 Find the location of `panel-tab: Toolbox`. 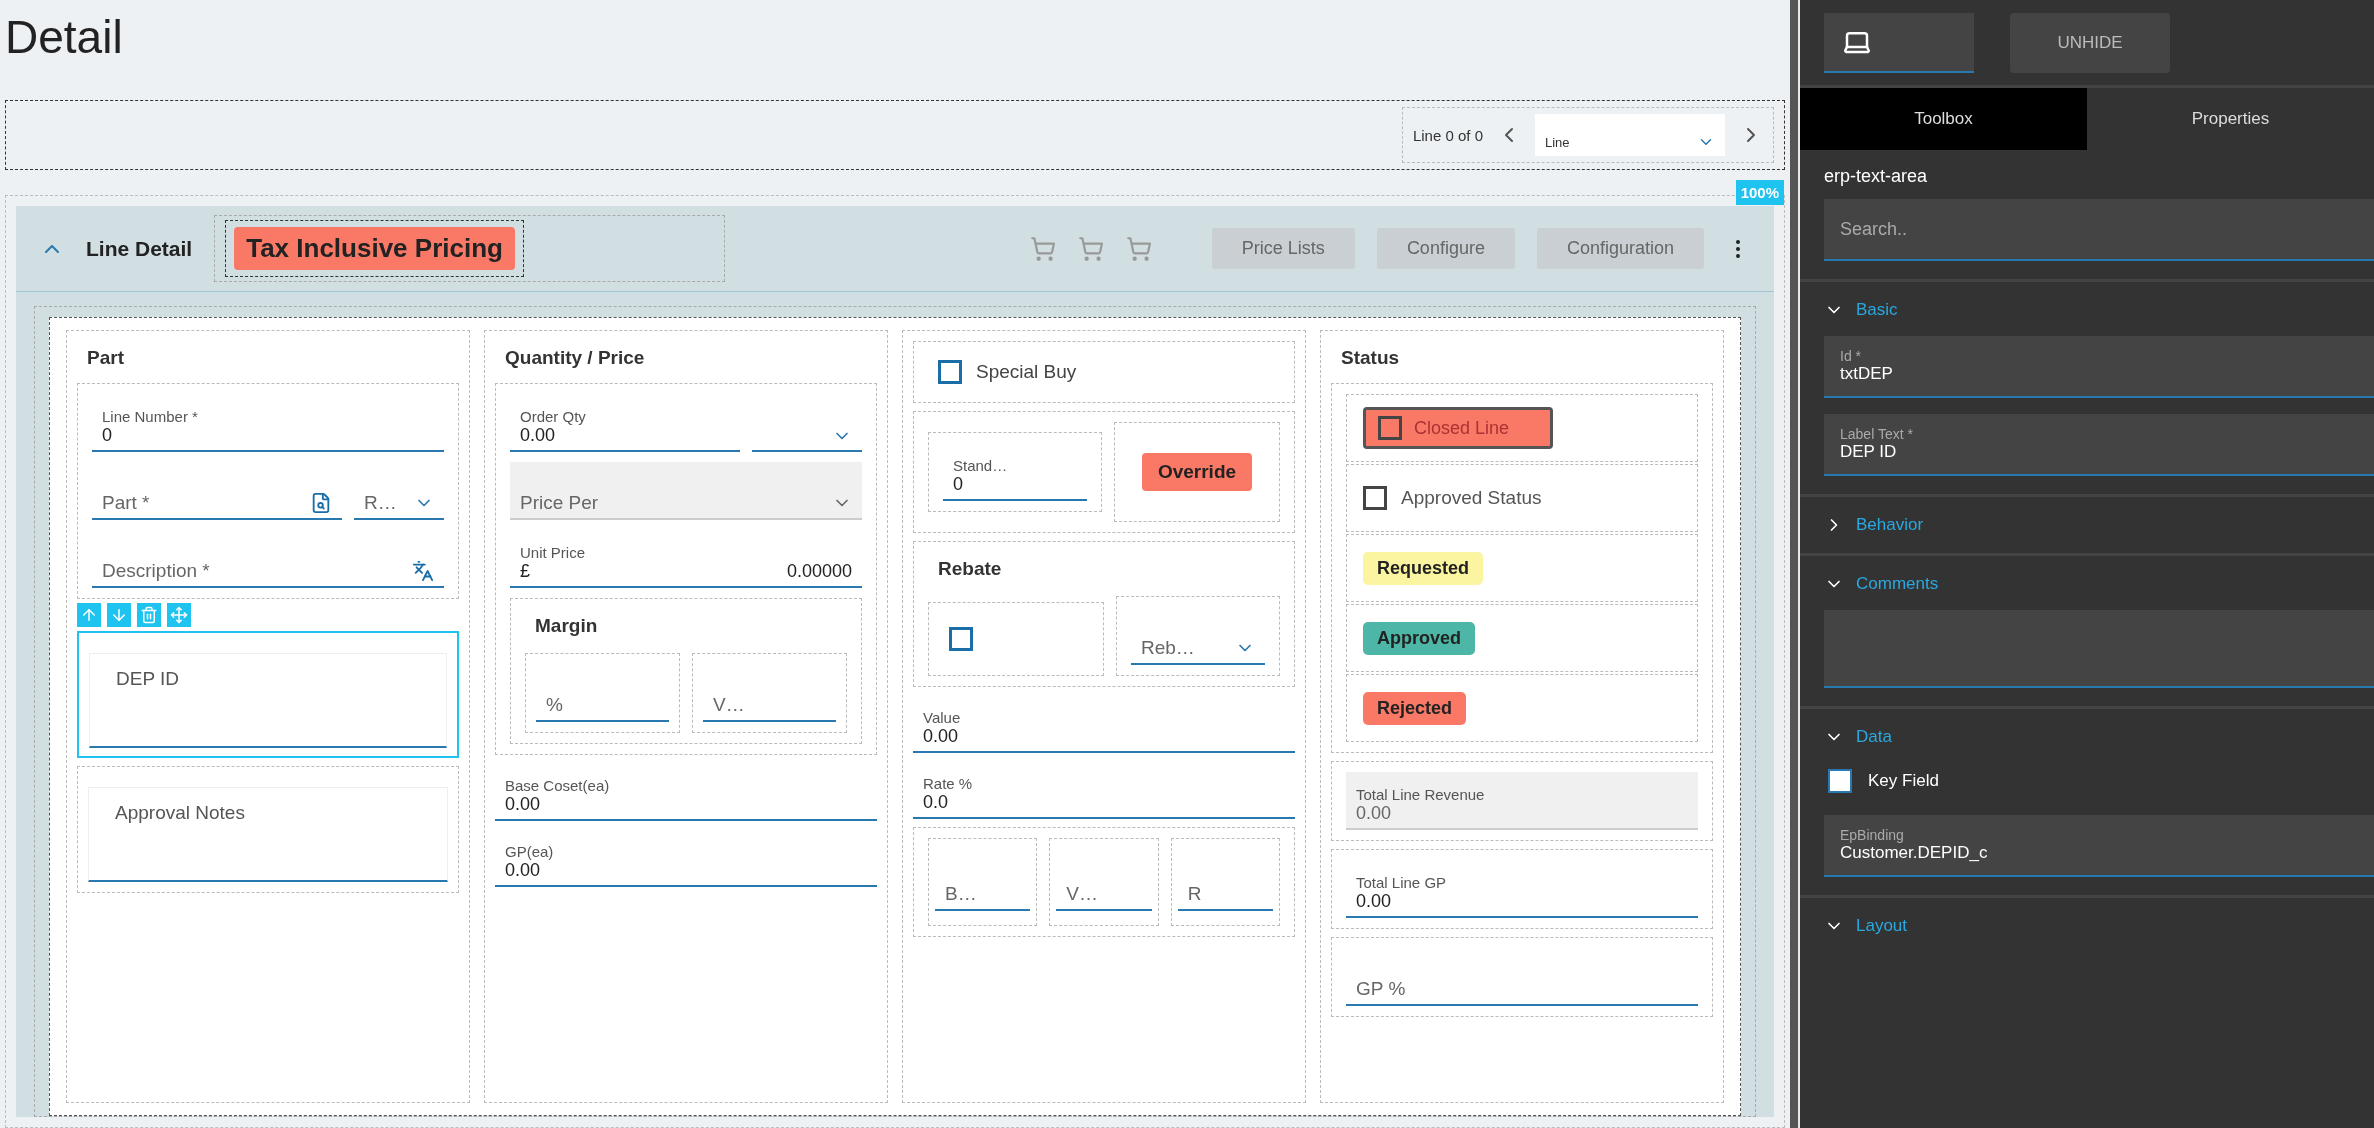

panel-tab: Toolbox is located at coordinates (1943, 119).